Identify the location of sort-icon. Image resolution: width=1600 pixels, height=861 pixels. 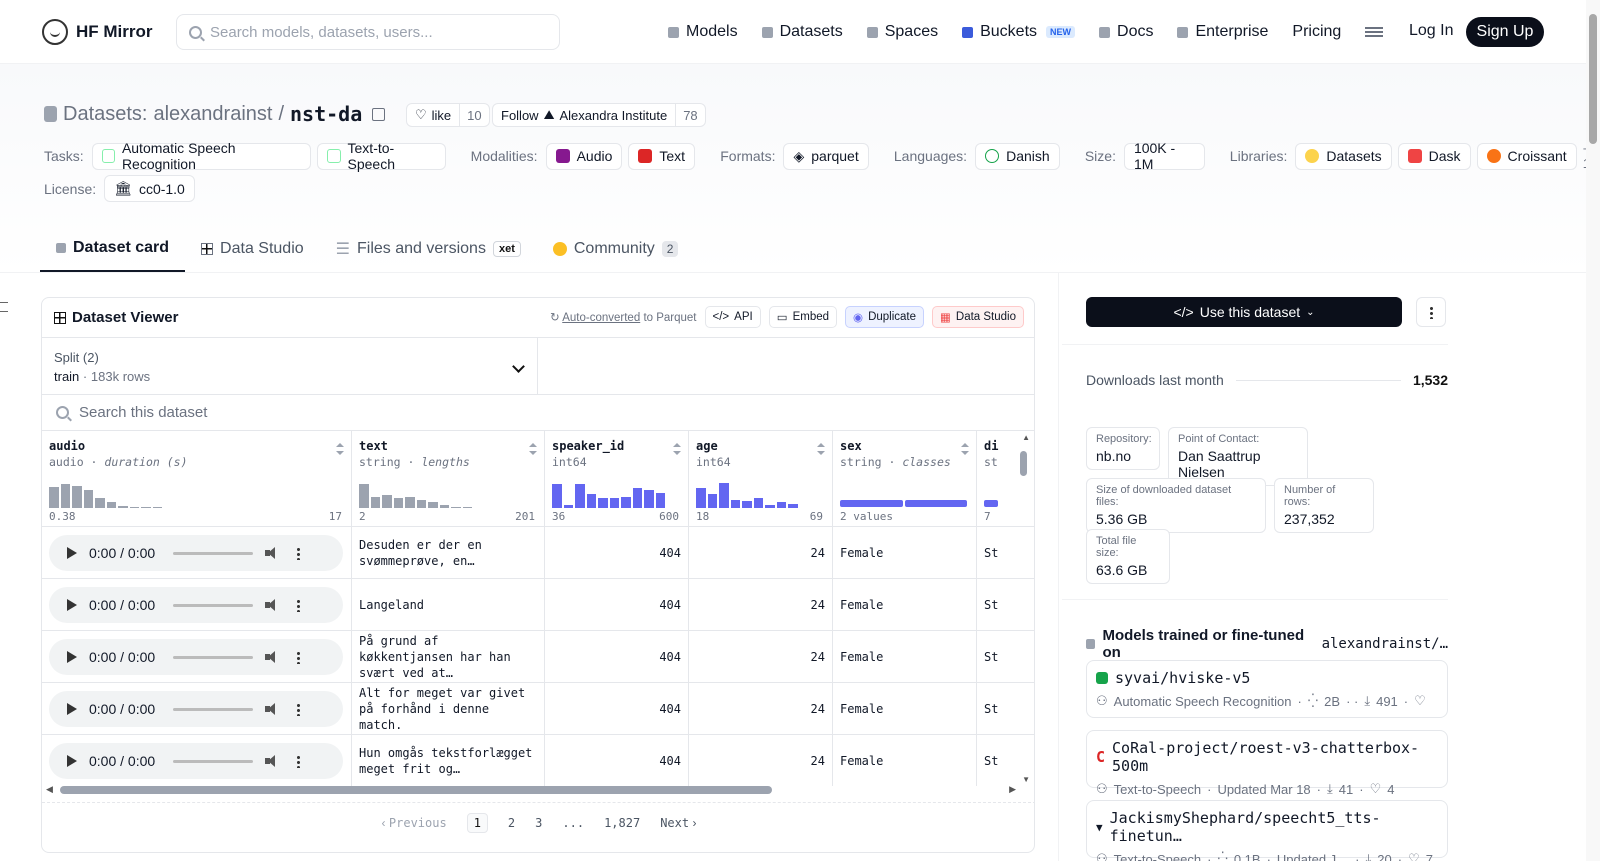
(340, 449).